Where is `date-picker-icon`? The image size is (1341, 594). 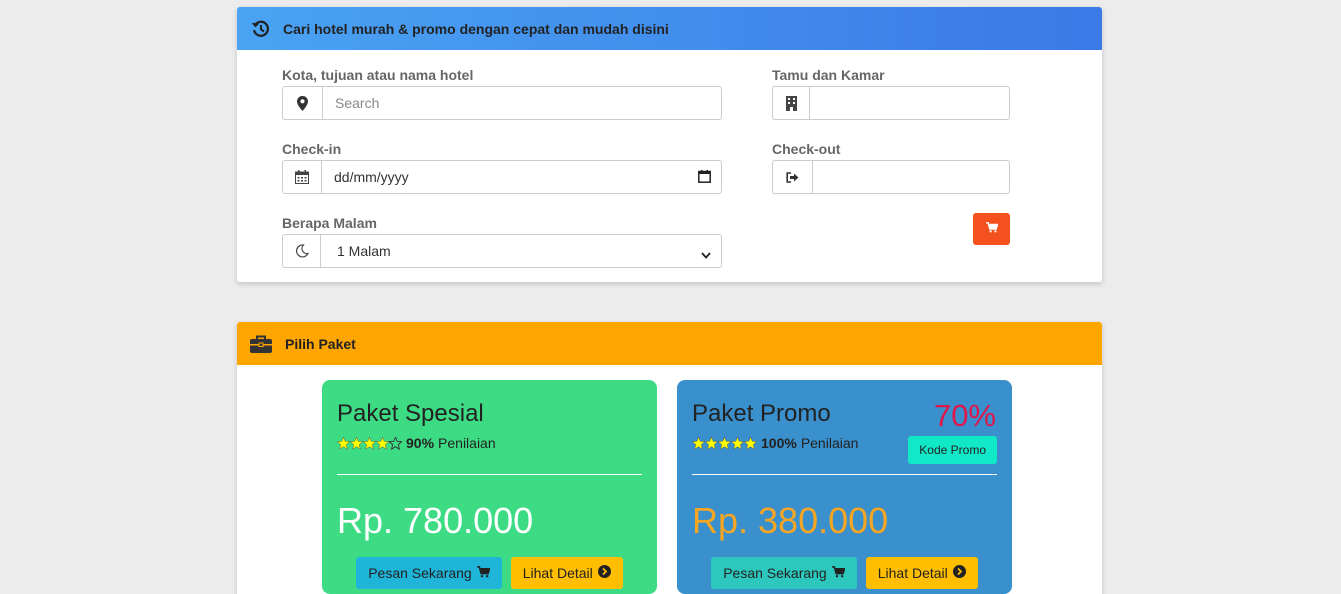 date-picker-icon is located at coordinates (704, 178).